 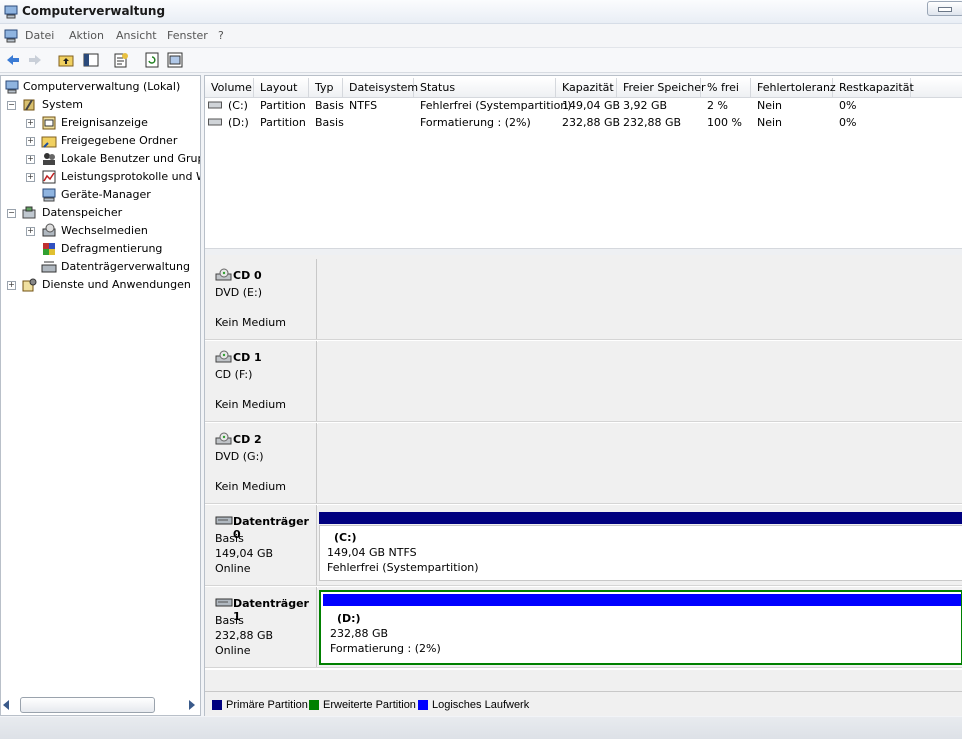 What do you see at coordinates (475, 122) in the screenshot?
I see `cell-status: Formatierung : (2%)` at bounding box center [475, 122].